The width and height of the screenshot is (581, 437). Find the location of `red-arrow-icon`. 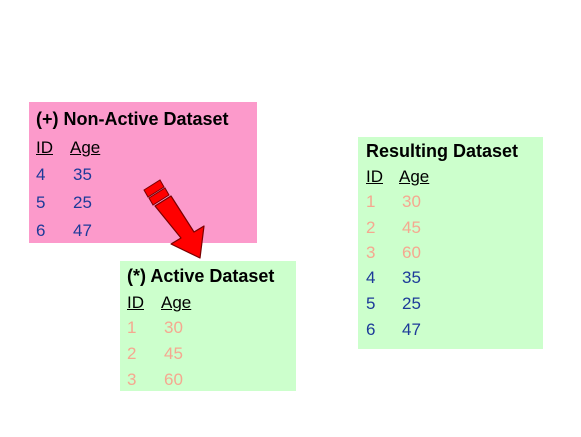

red-arrow-icon is located at coordinates (174, 219).